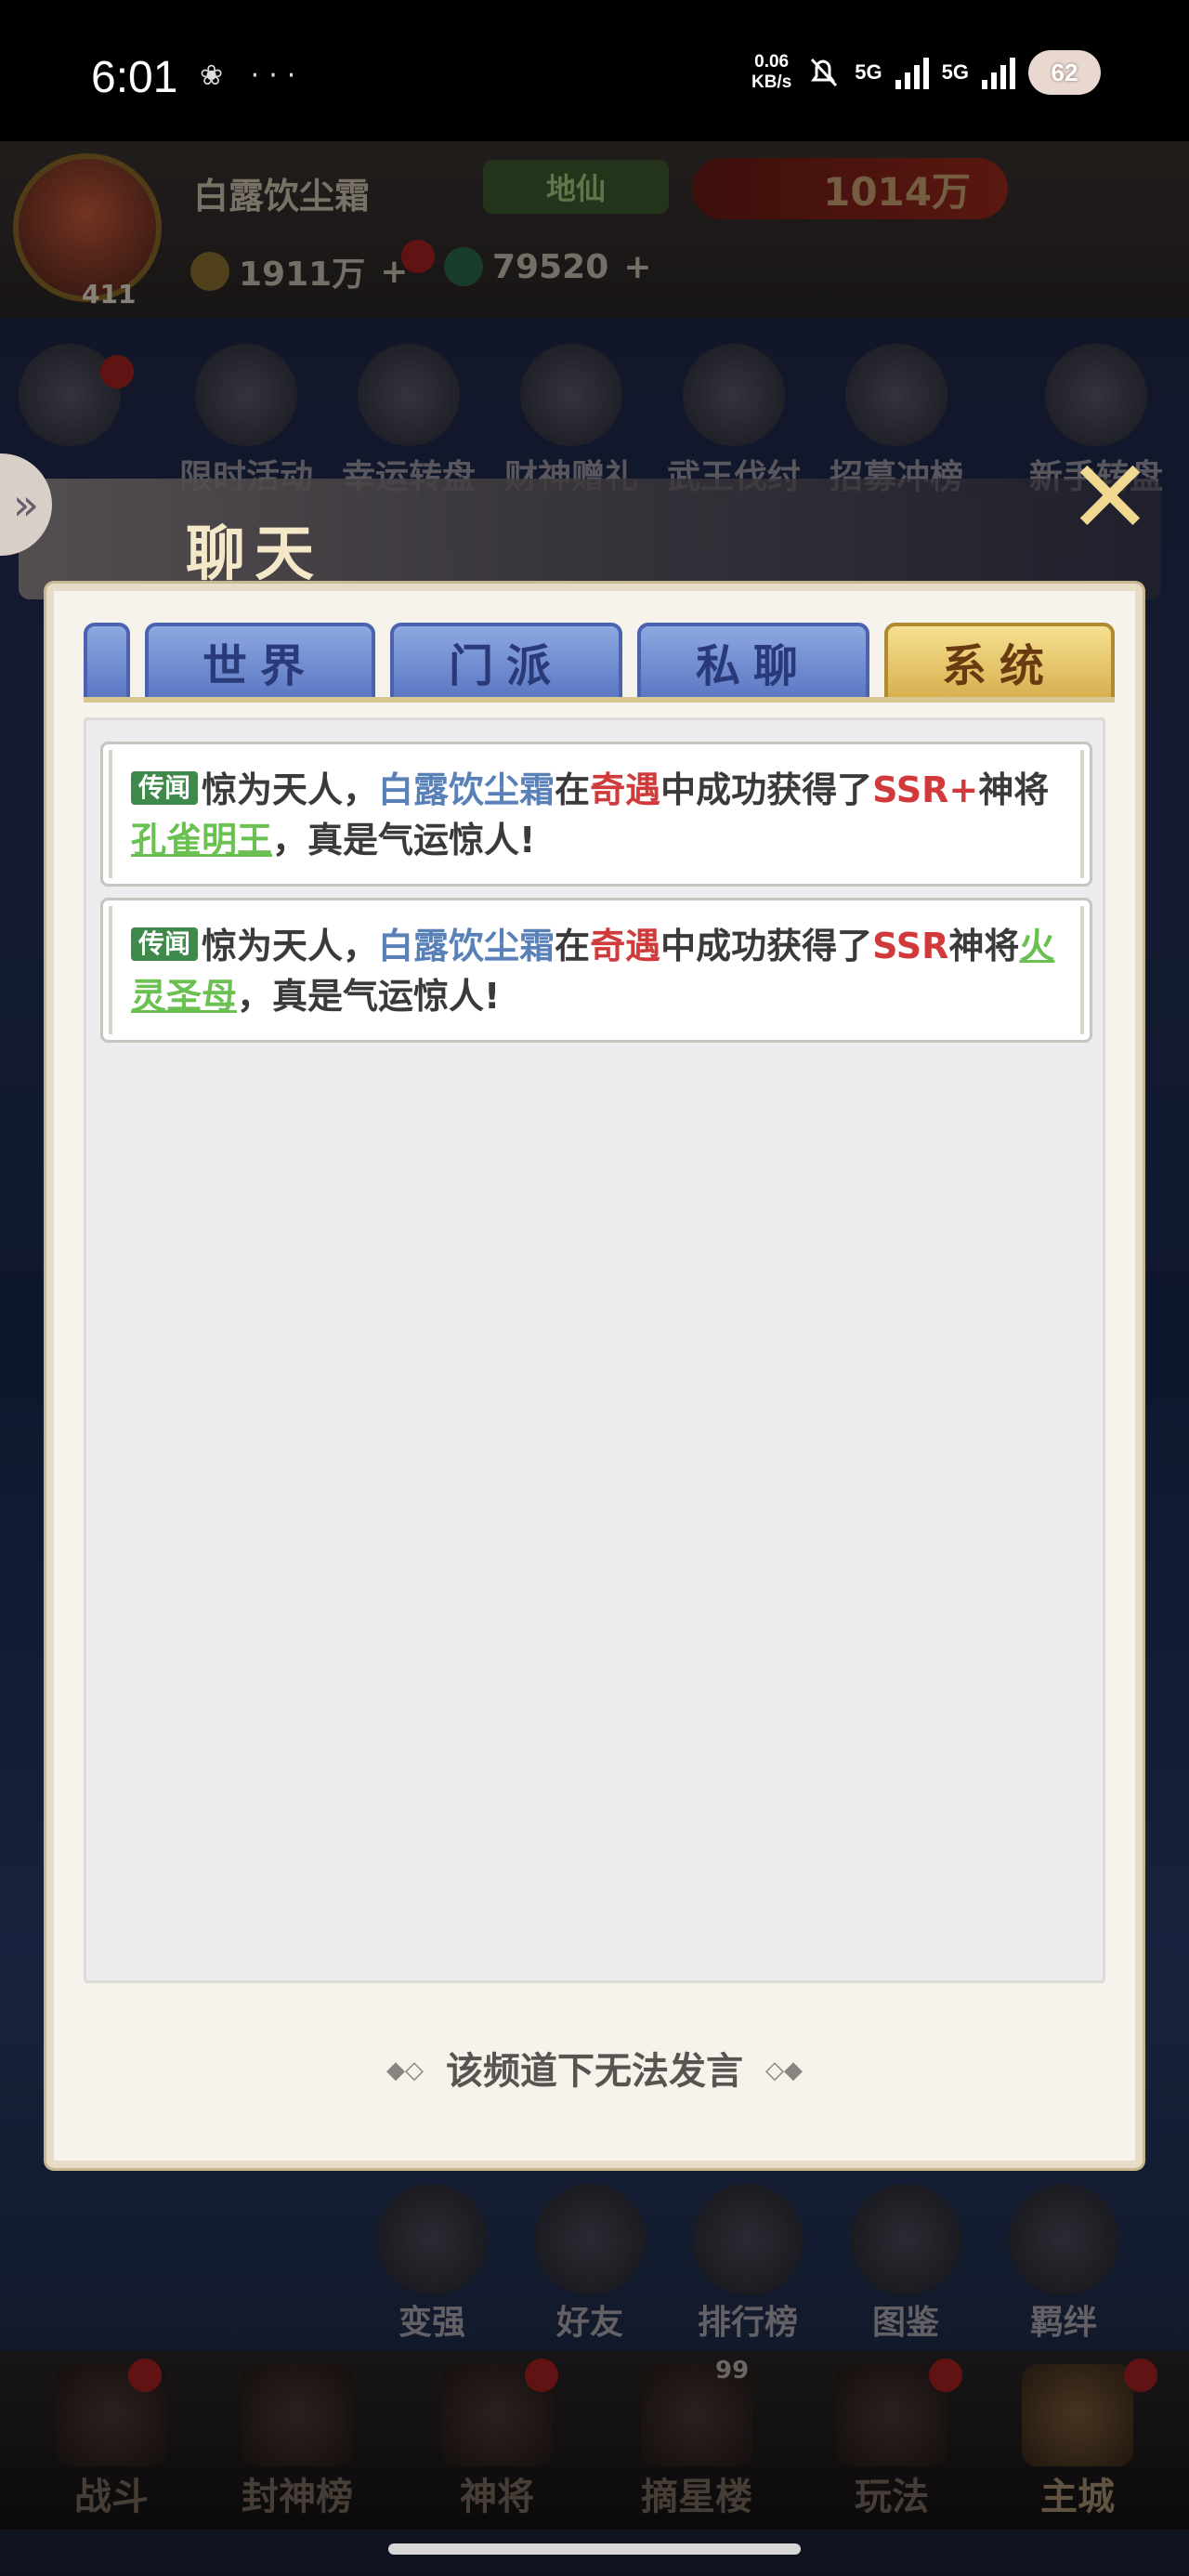 The image size is (1189, 2576). I want to click on network-type-2: 5G, so click(955, 72).